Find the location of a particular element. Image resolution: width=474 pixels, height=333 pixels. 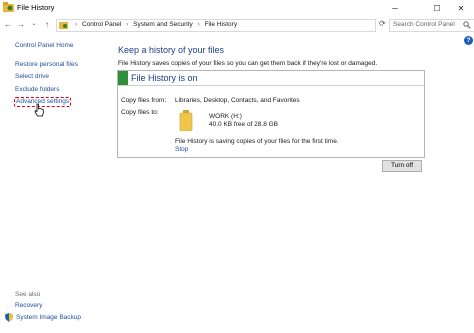

drive-name: WORK (H:) is located at coordinates (225, 116).